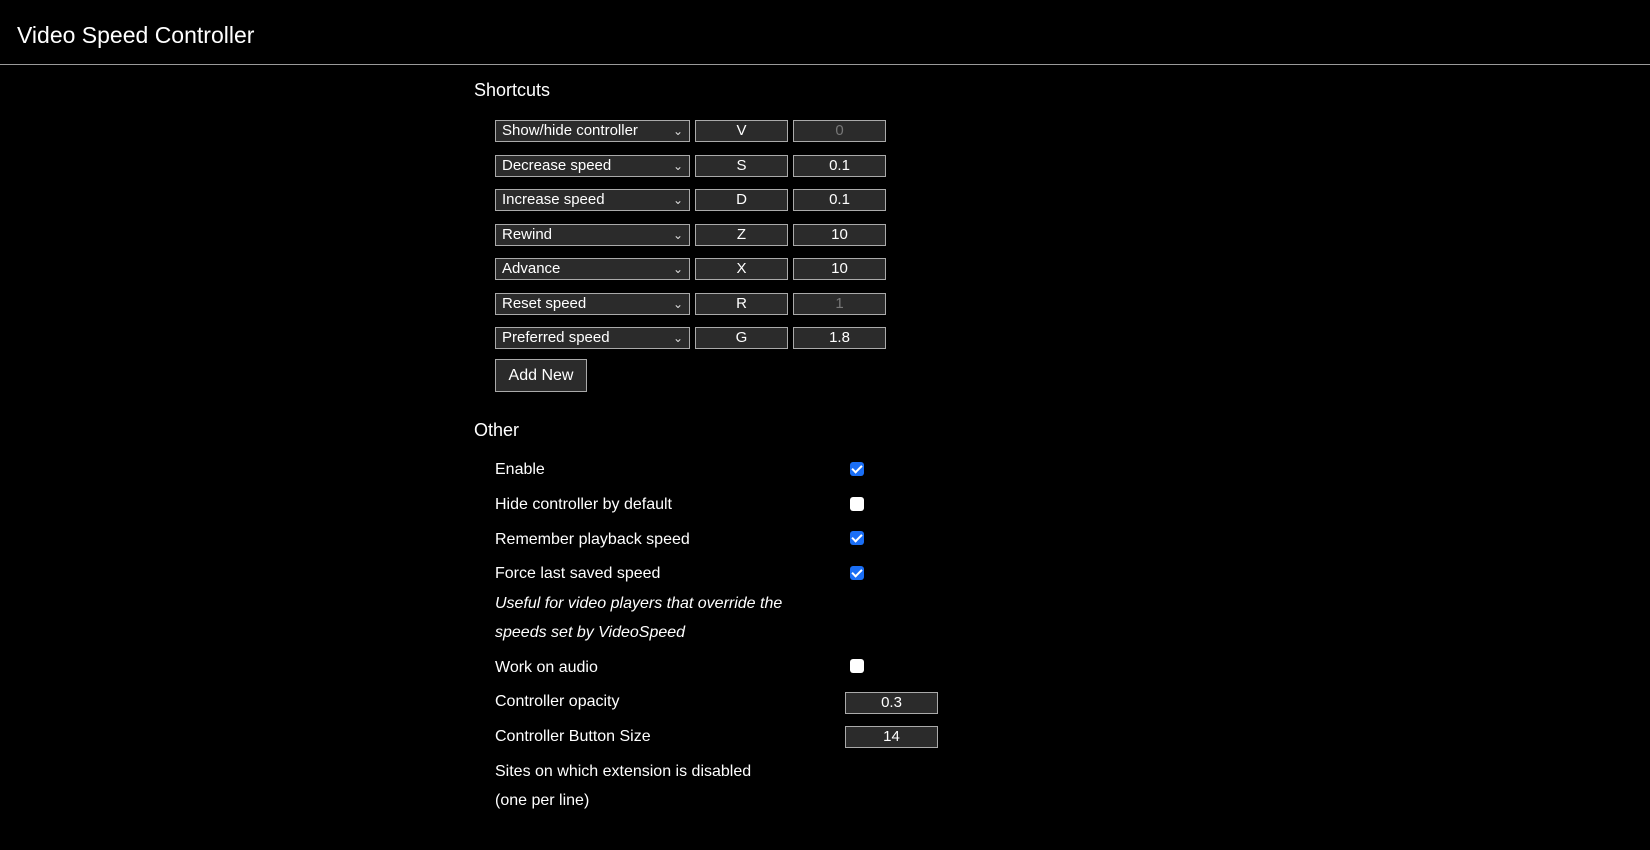  What do you see at coordinates (741, 303) in the screenshot?
I see `shortcut-key-input: R` at bounding box center [741, 303].